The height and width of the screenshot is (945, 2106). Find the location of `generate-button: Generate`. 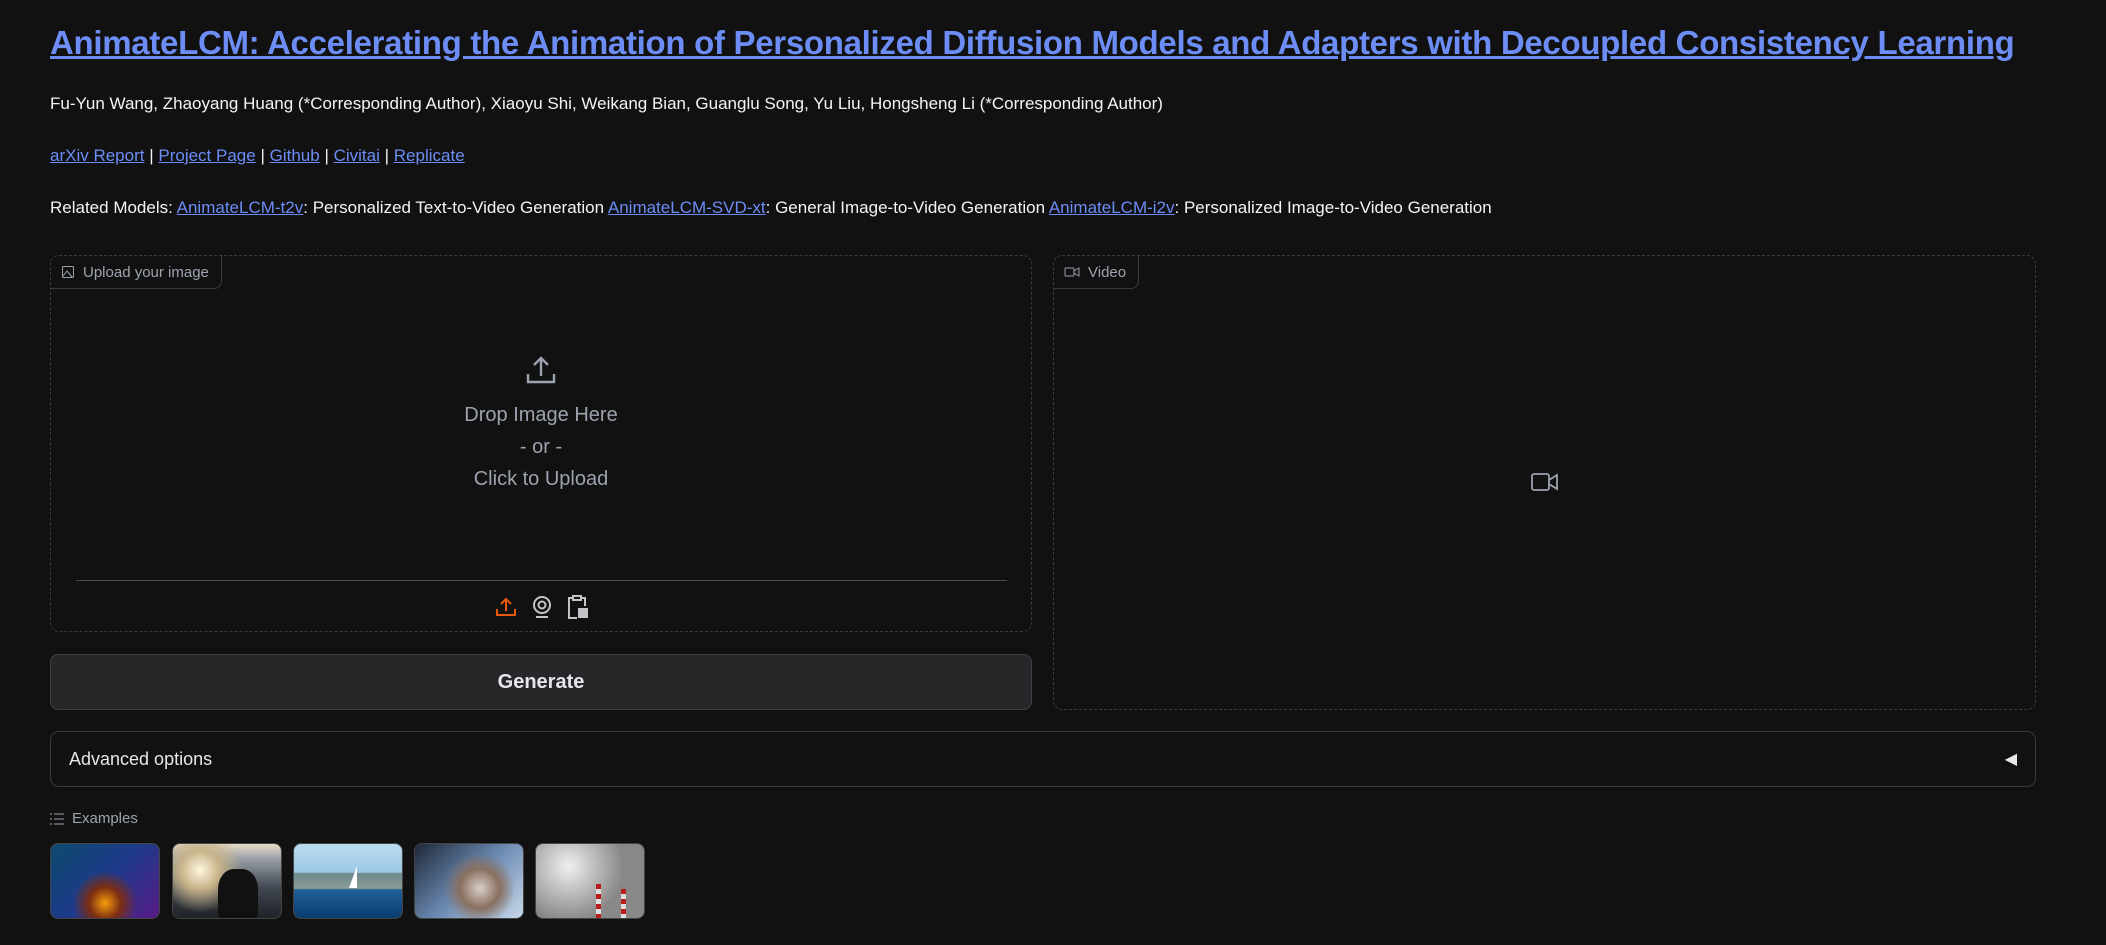

generate-button: Generate is located at coordinates (541, 682).